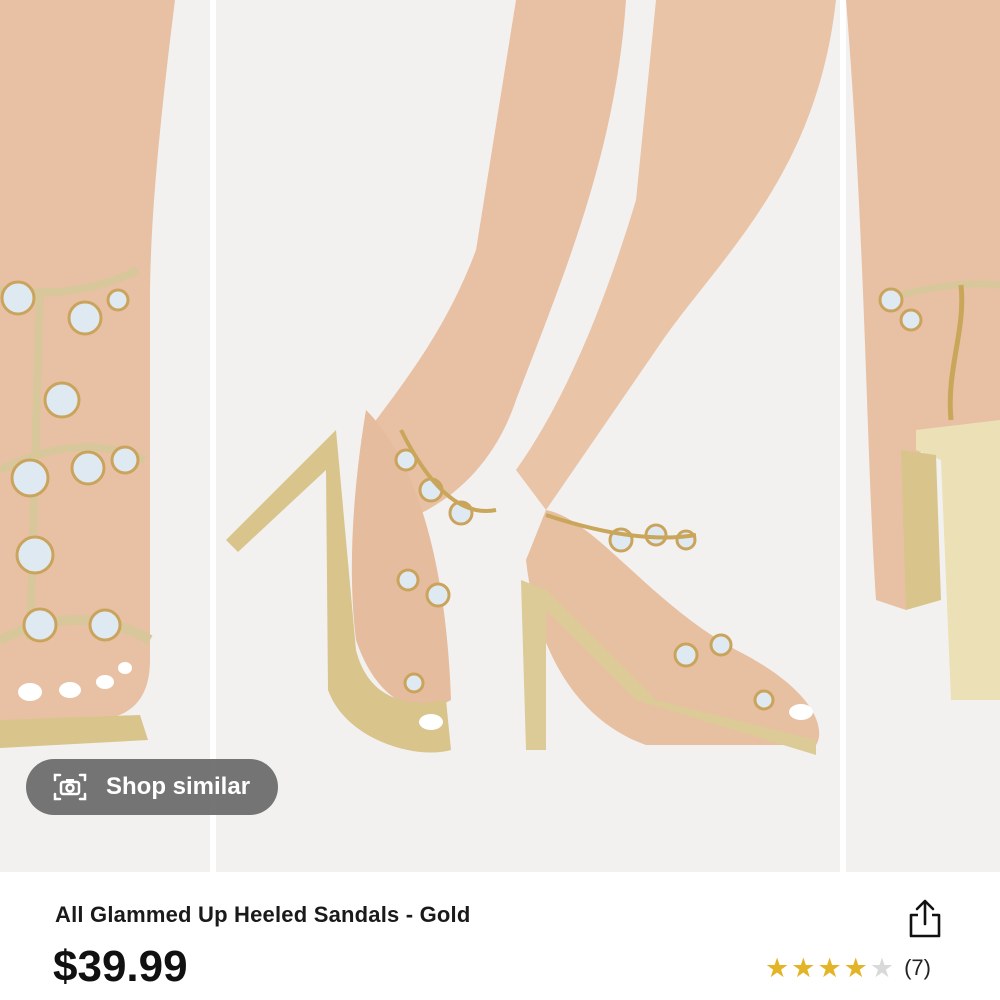  Describe the element at coordinates (120, 966) in the screenshot. I see `product-price: $39.99` at that location.